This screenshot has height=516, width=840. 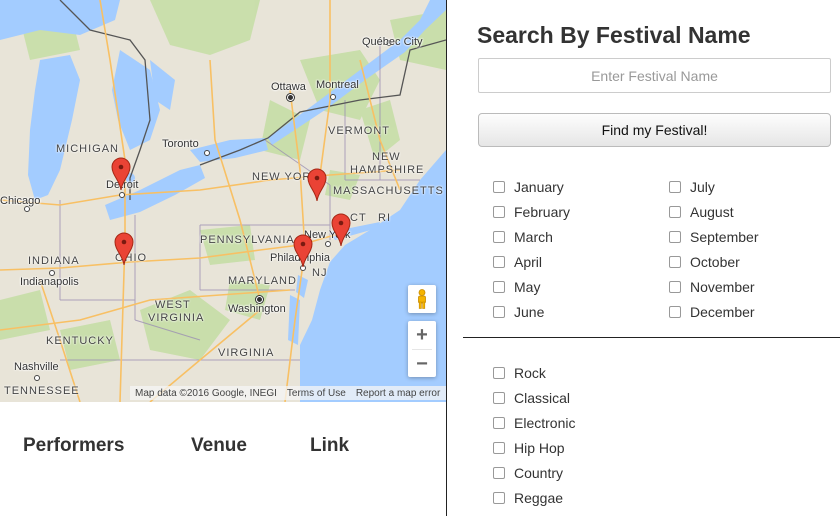 I want to click on month-checkbox-june: June, so click(x=518, y=312).